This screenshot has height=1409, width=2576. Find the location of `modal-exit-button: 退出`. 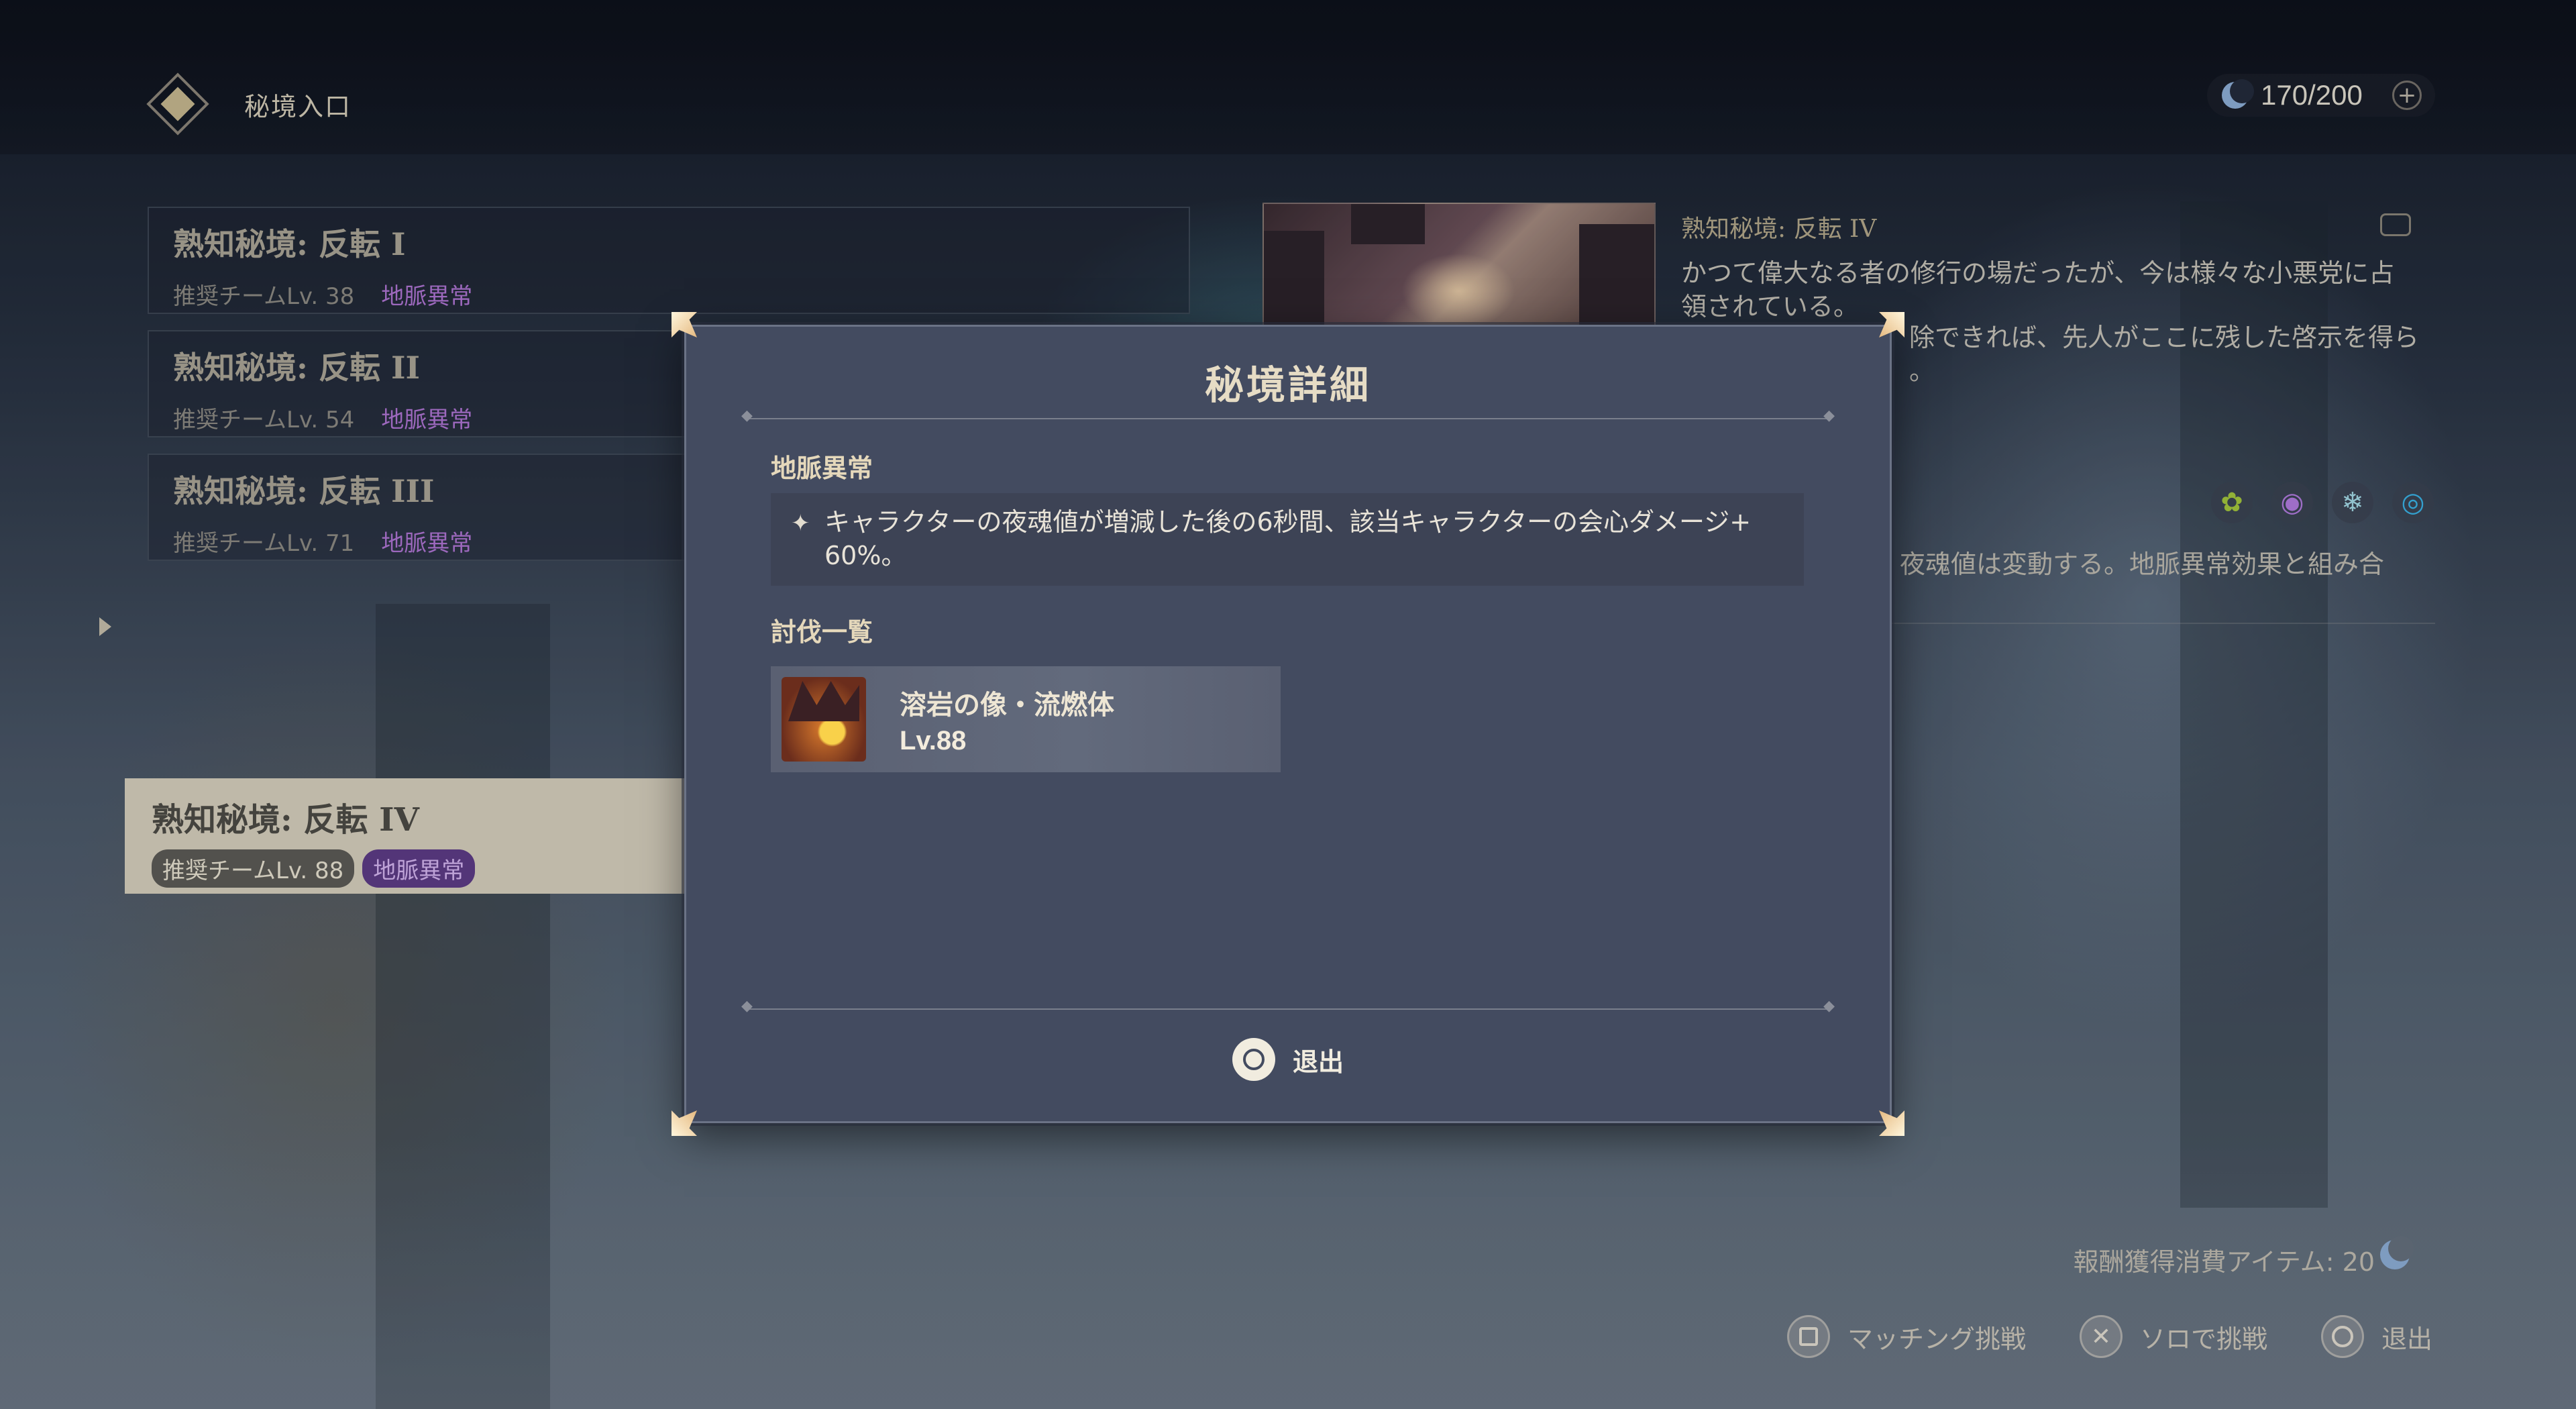

modal-exit-button: 退出 is located at coordinates (1288, 1059).